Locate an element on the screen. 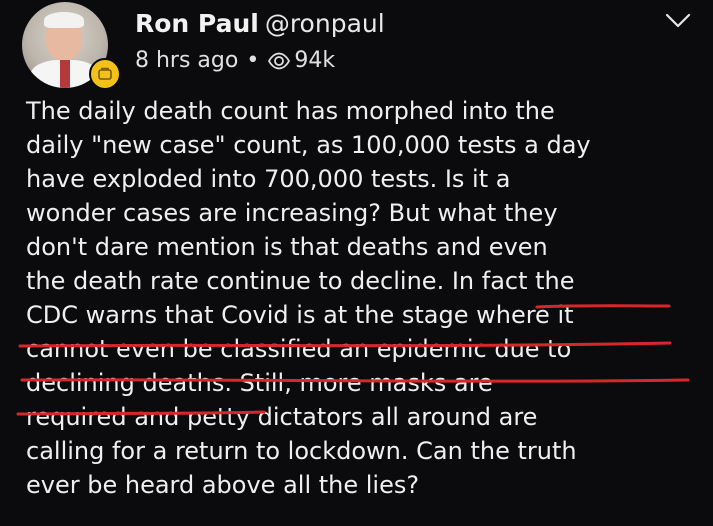 This screenshot has width=713, height=526. views-count: 94k is located at coordinates (315, 60).